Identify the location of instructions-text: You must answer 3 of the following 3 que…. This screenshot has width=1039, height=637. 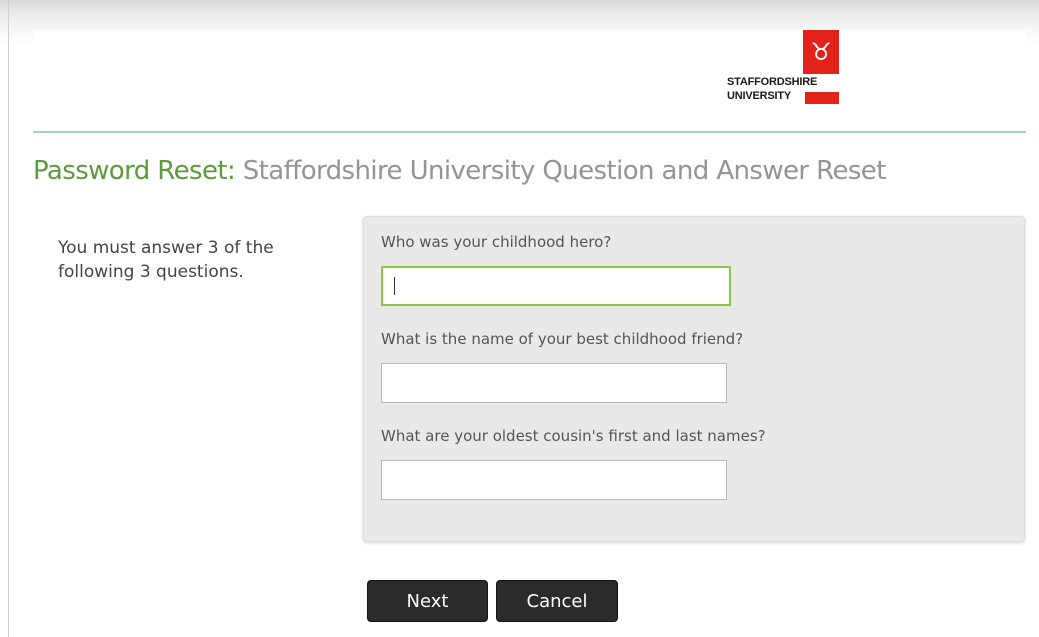
(166, 260).